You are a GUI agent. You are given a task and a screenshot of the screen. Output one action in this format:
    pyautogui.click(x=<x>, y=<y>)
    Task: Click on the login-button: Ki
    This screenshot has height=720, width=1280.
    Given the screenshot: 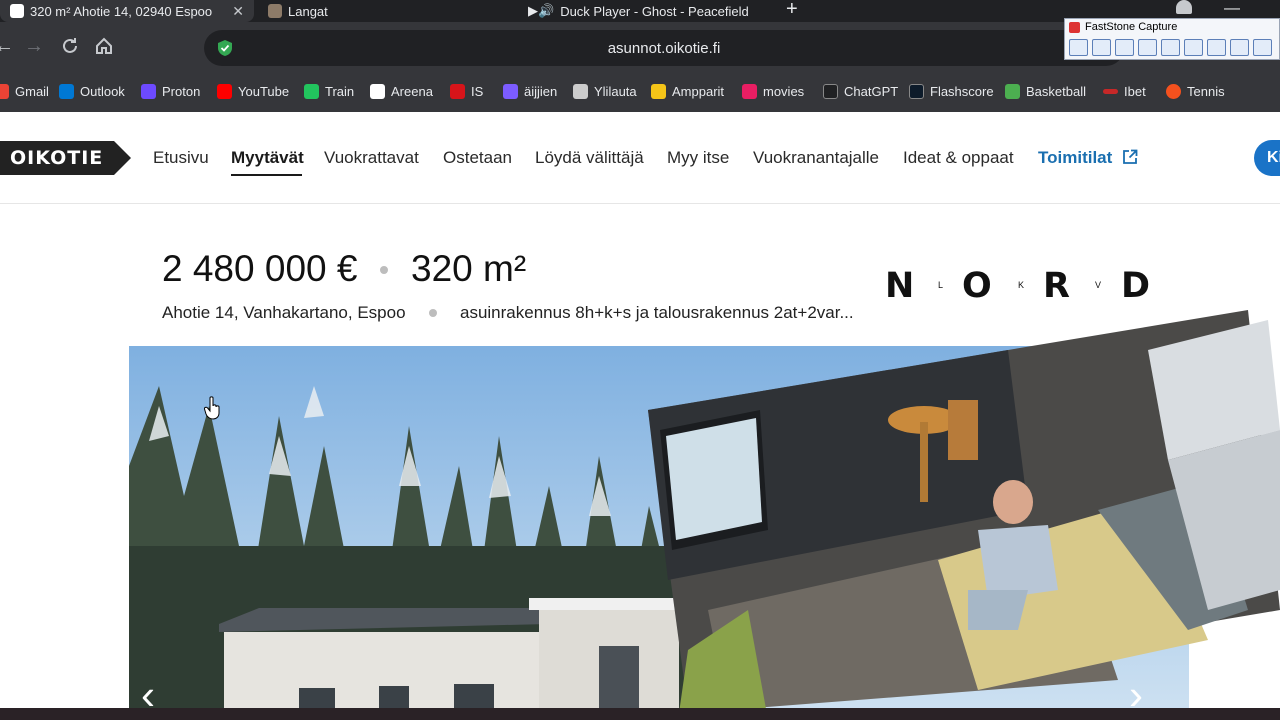 What is the action you would take?
    pyautogui.click(x=1267, y=158)
    